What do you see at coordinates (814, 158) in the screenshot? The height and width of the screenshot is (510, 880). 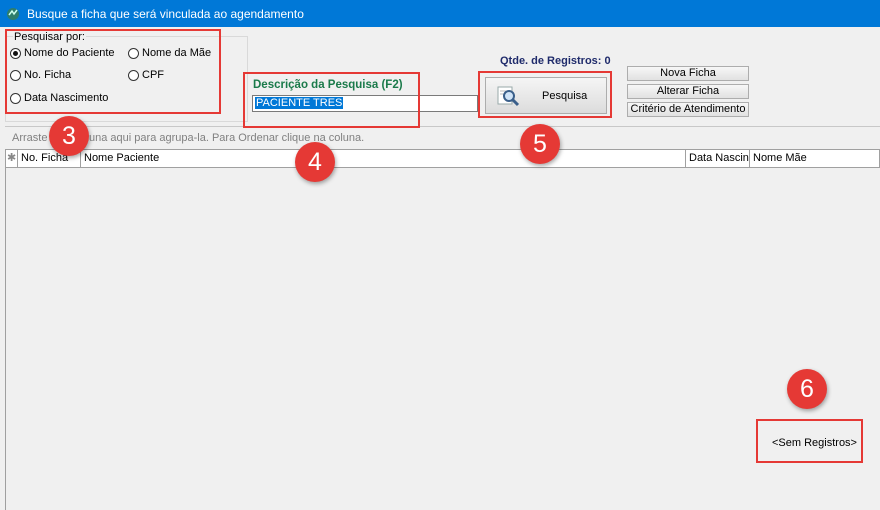 I see `column-nome-mae: Nome Mãe` at bounding box center [814, 158].